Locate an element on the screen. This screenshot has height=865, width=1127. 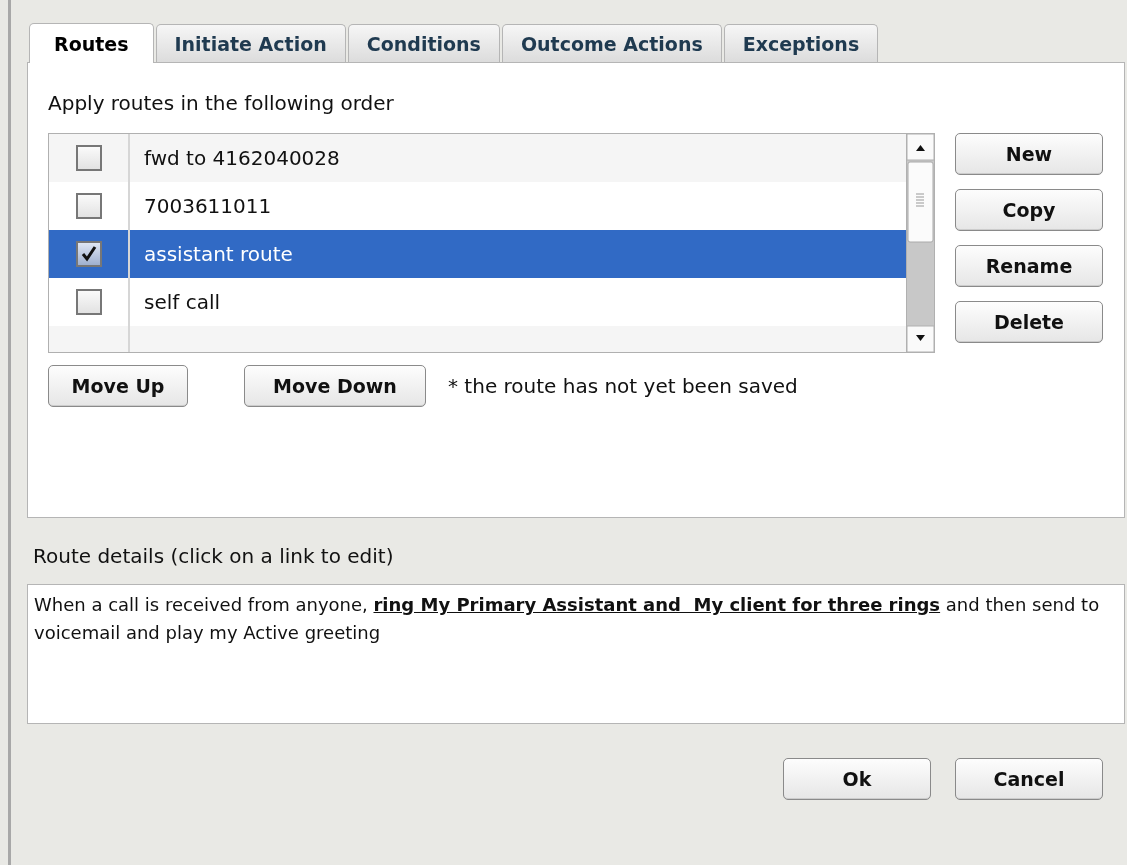
check-icon is located at coordinates (88, 254).